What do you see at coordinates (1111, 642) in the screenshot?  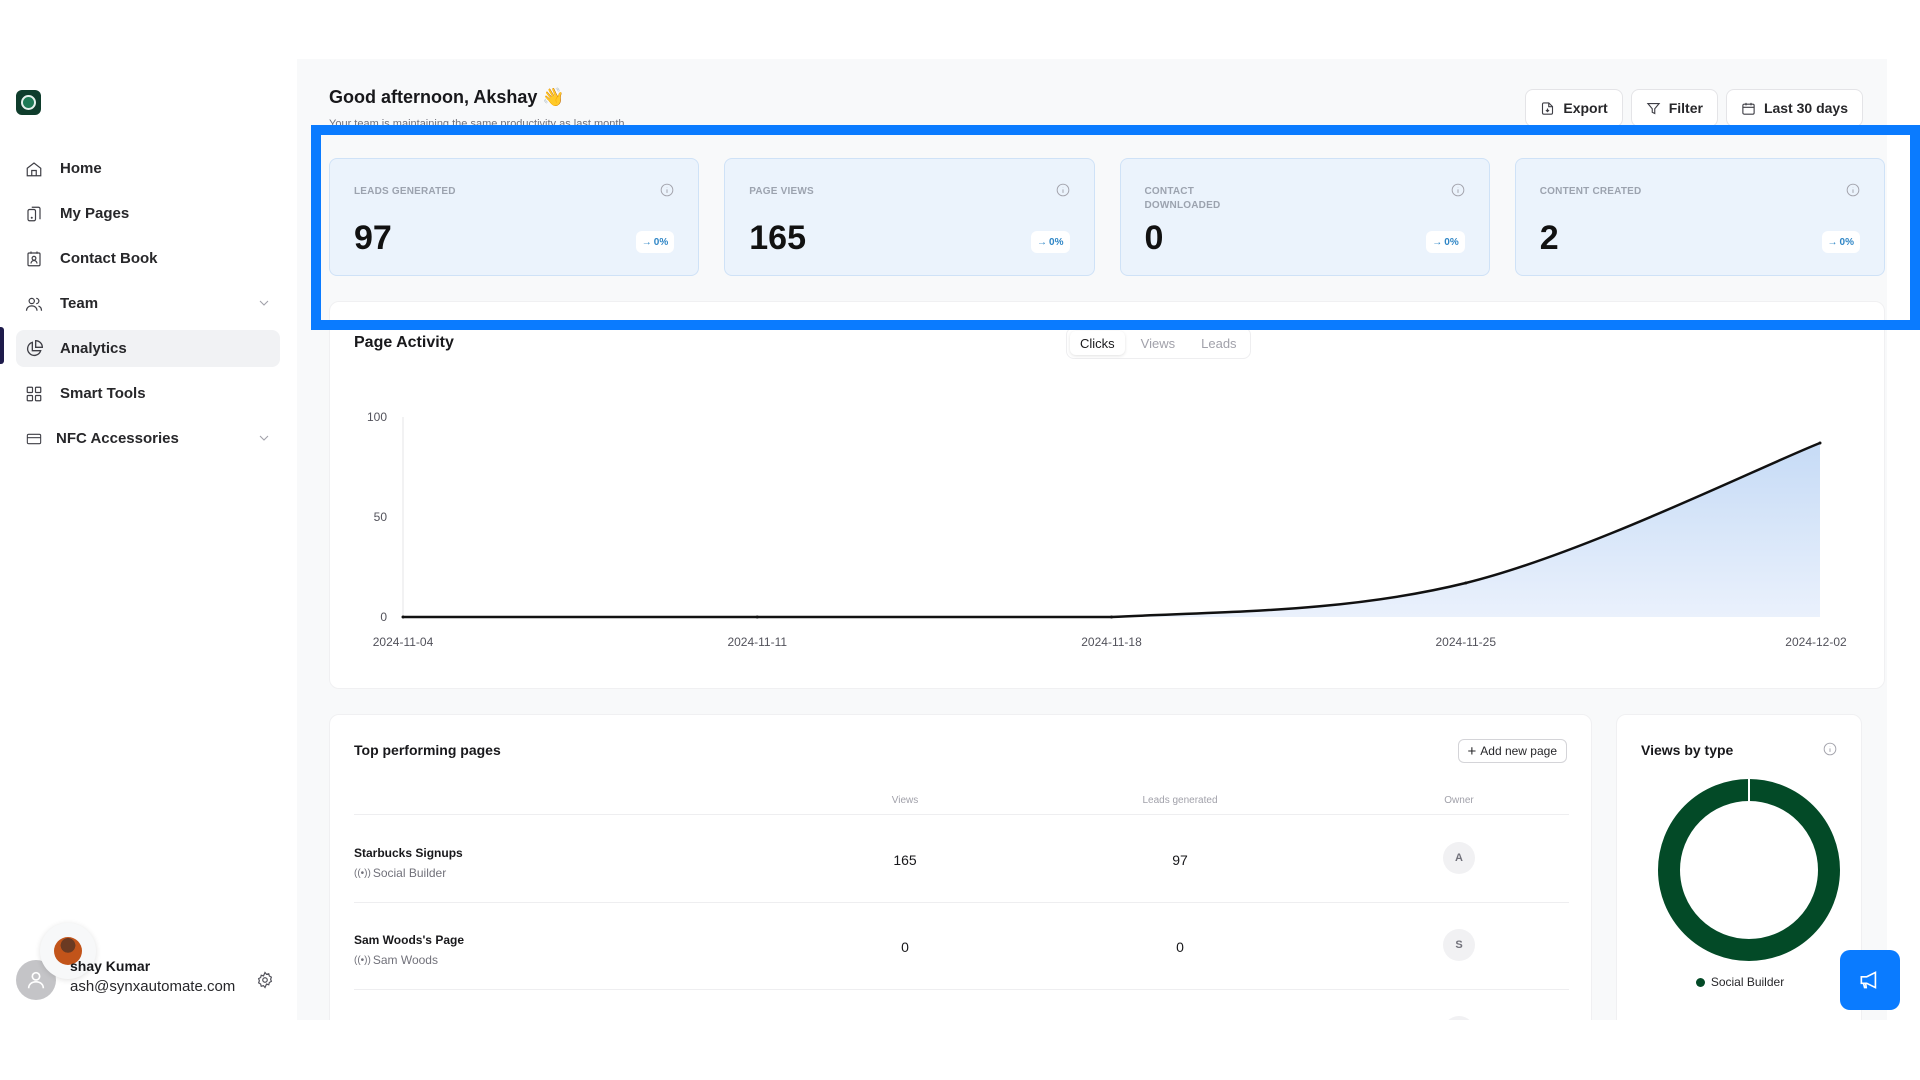 I see `x-tick-label: 2024-11-18` at bounding box center [1111, 642].